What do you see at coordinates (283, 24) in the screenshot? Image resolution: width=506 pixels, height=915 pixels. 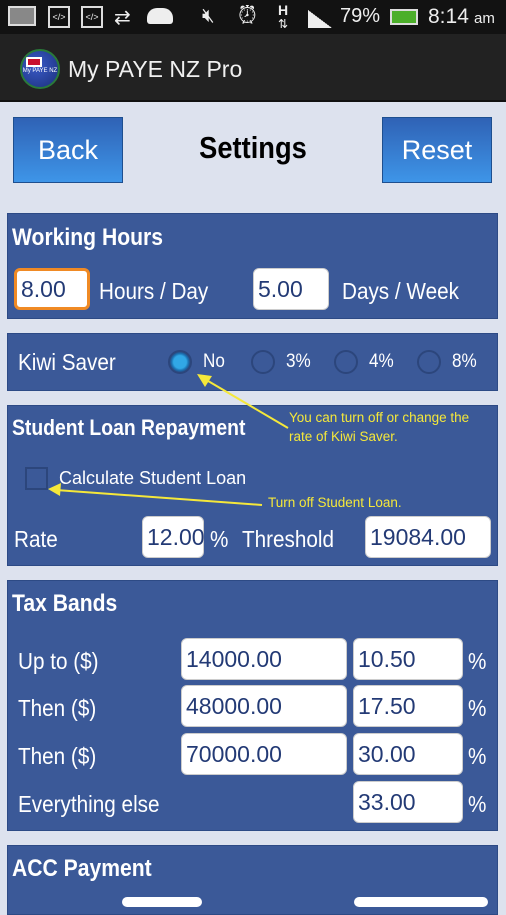 I see `data-arrows-icon: ⇅` at bounding box center [283, 24].